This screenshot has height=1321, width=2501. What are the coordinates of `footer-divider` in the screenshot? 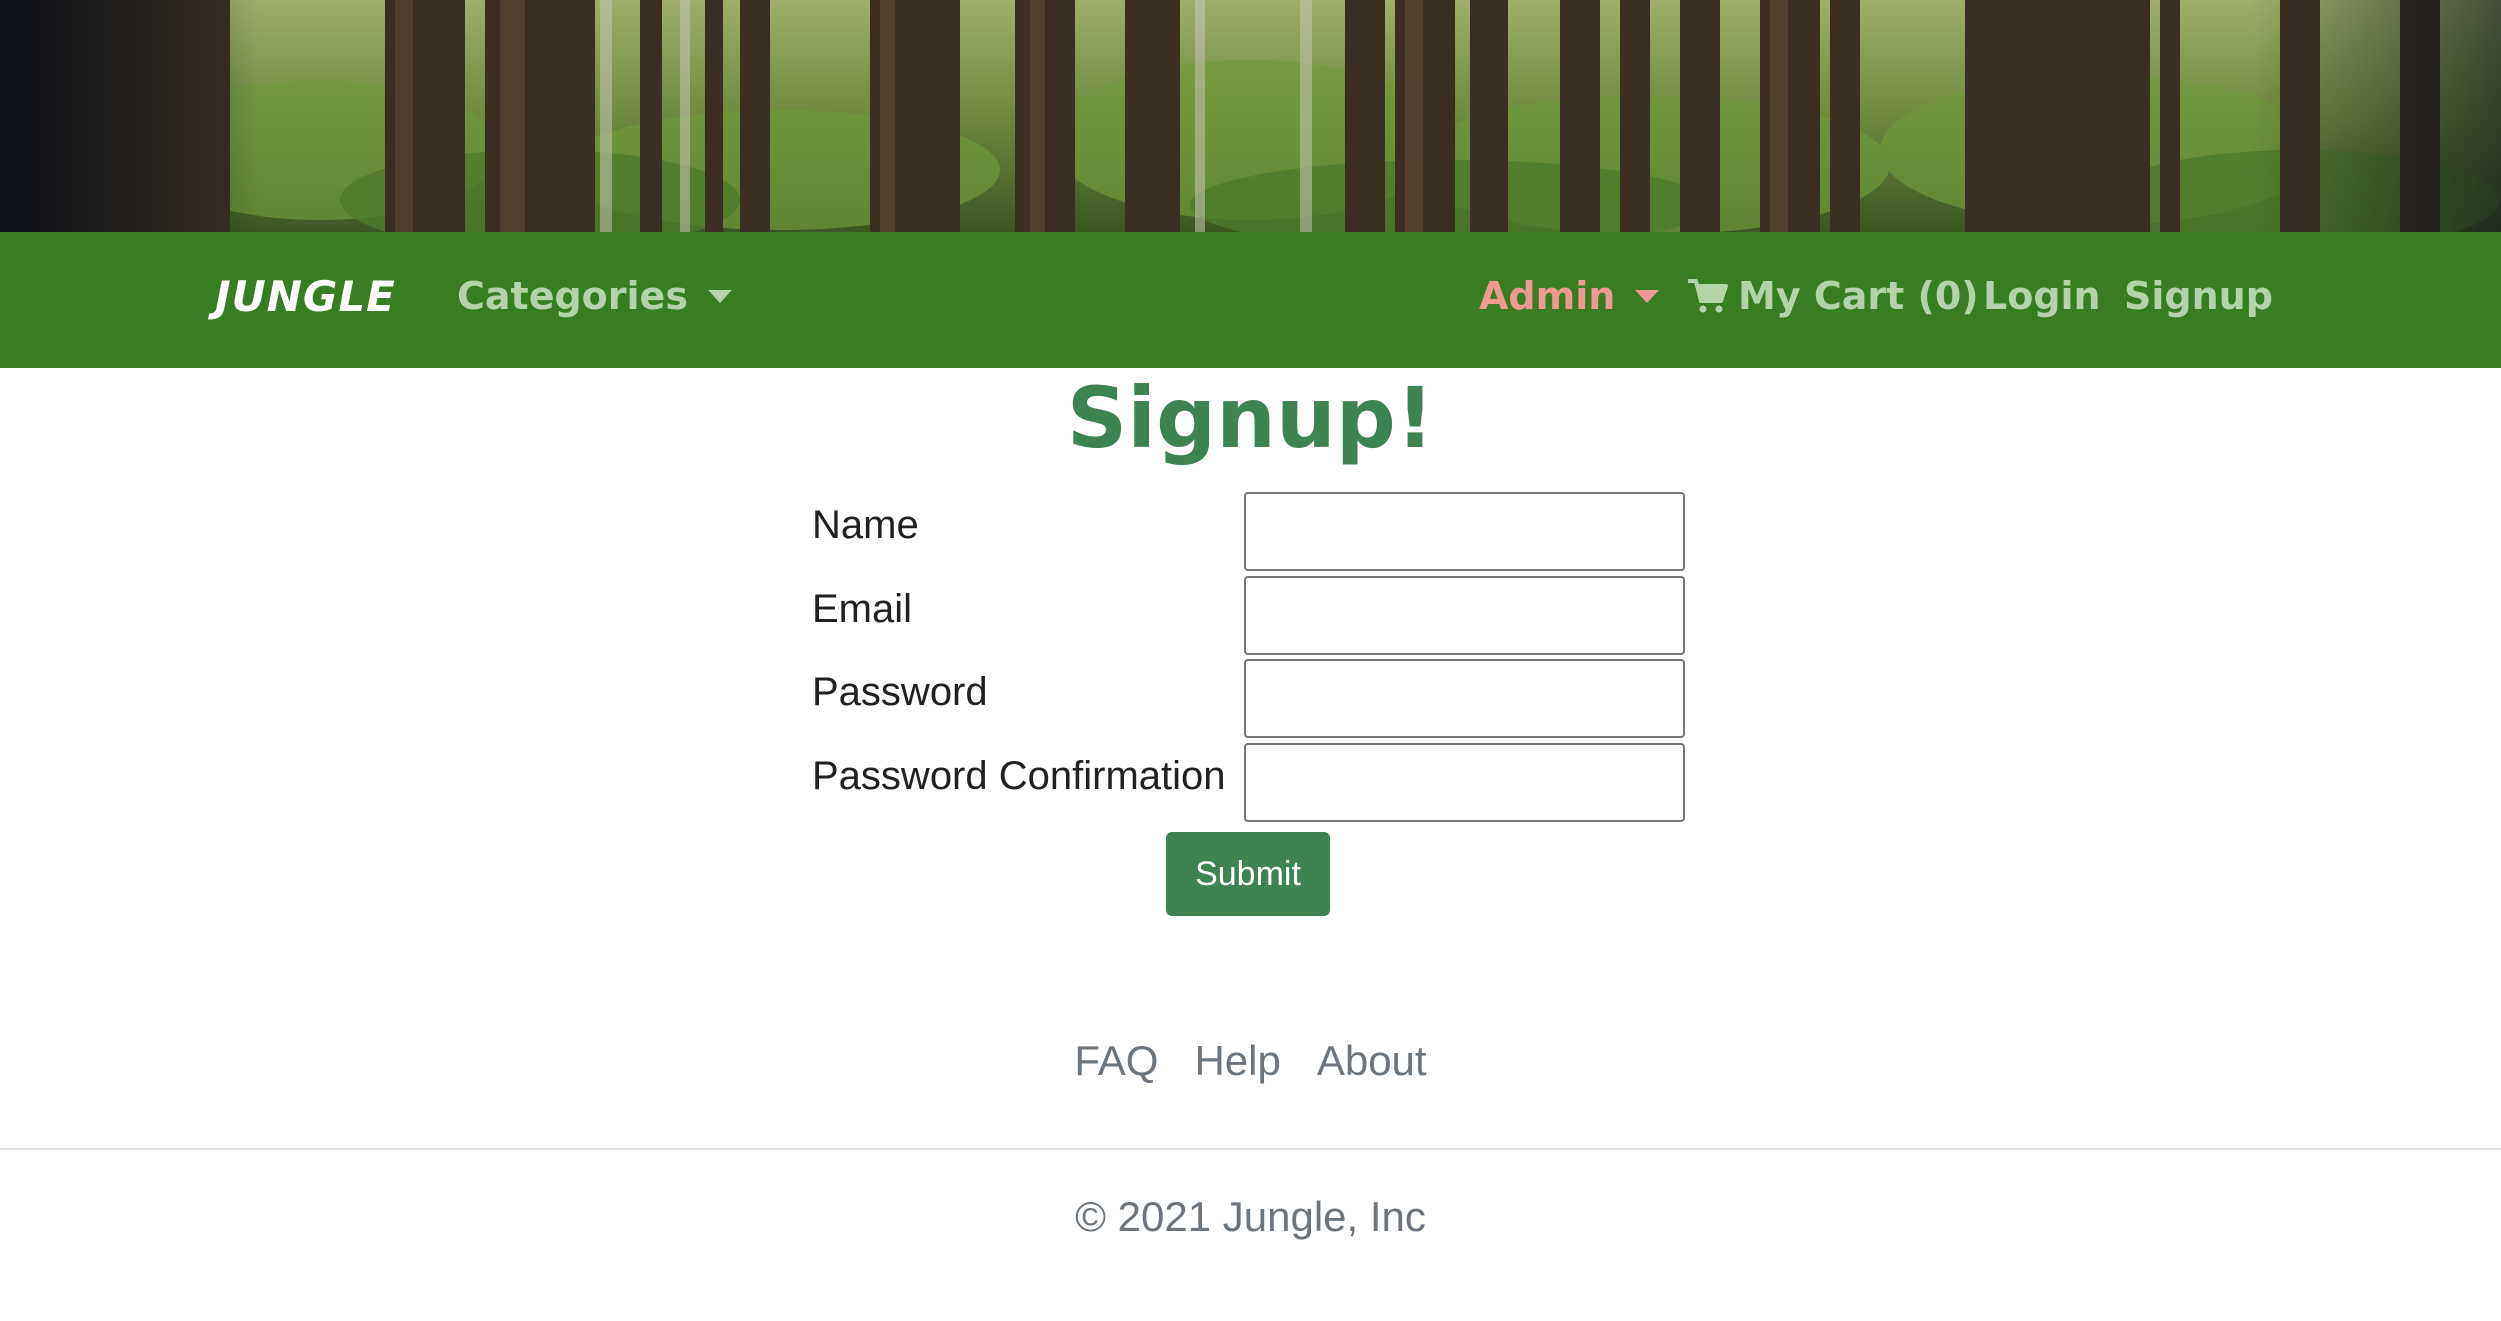 It's located at (1250, 1149).